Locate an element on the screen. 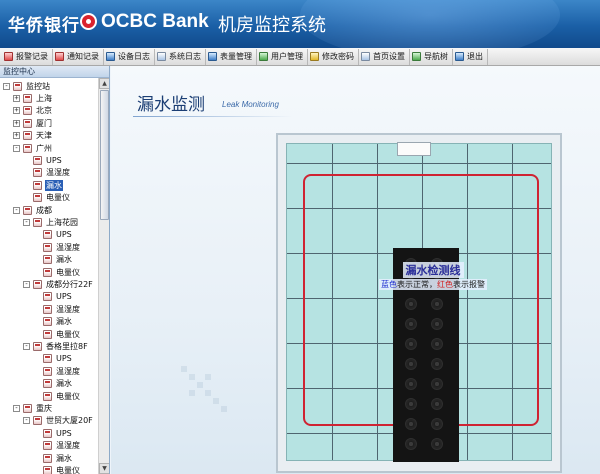 The width and height of the screenshot is (600, 474). system-title: 机房监控系统 is located at coordinates (272, 25).